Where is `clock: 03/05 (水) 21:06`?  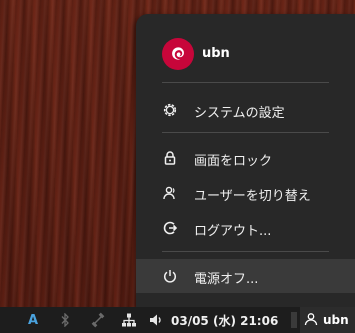 clock: 03/05 (水) 21:06 is located at coordinates (227, 320).